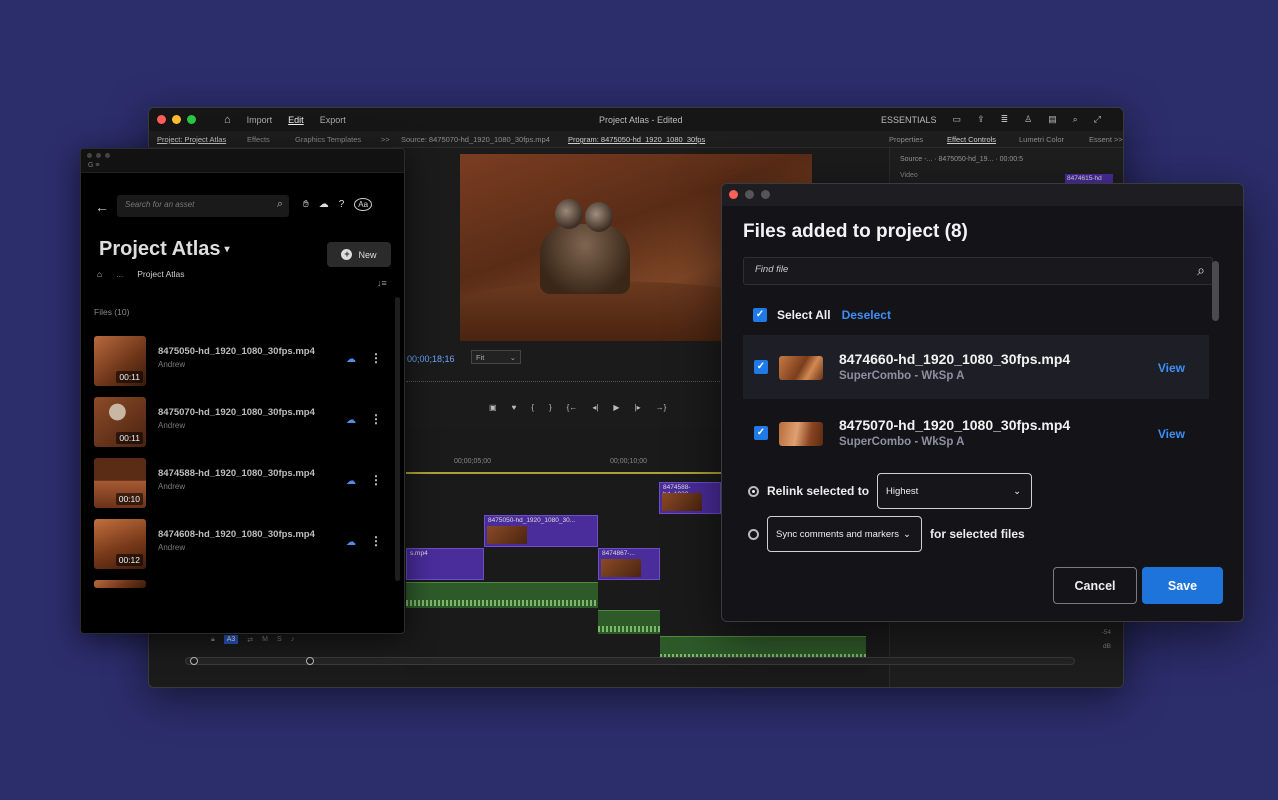 The width and height of the screenshot is (1278, 800). Describe the element at coordinates (194, 661) in the screenshot. I see `scroll-start-handle` at that location.